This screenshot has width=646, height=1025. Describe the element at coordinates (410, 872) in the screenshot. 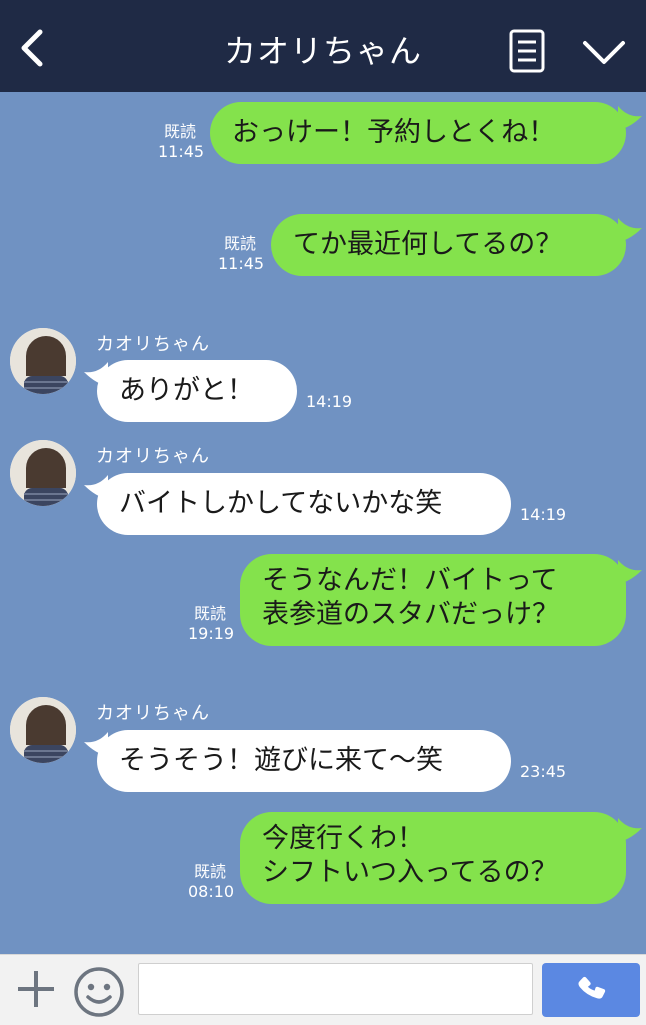

I see `message-text-line: シフトいつ入ってるの？` at that location.